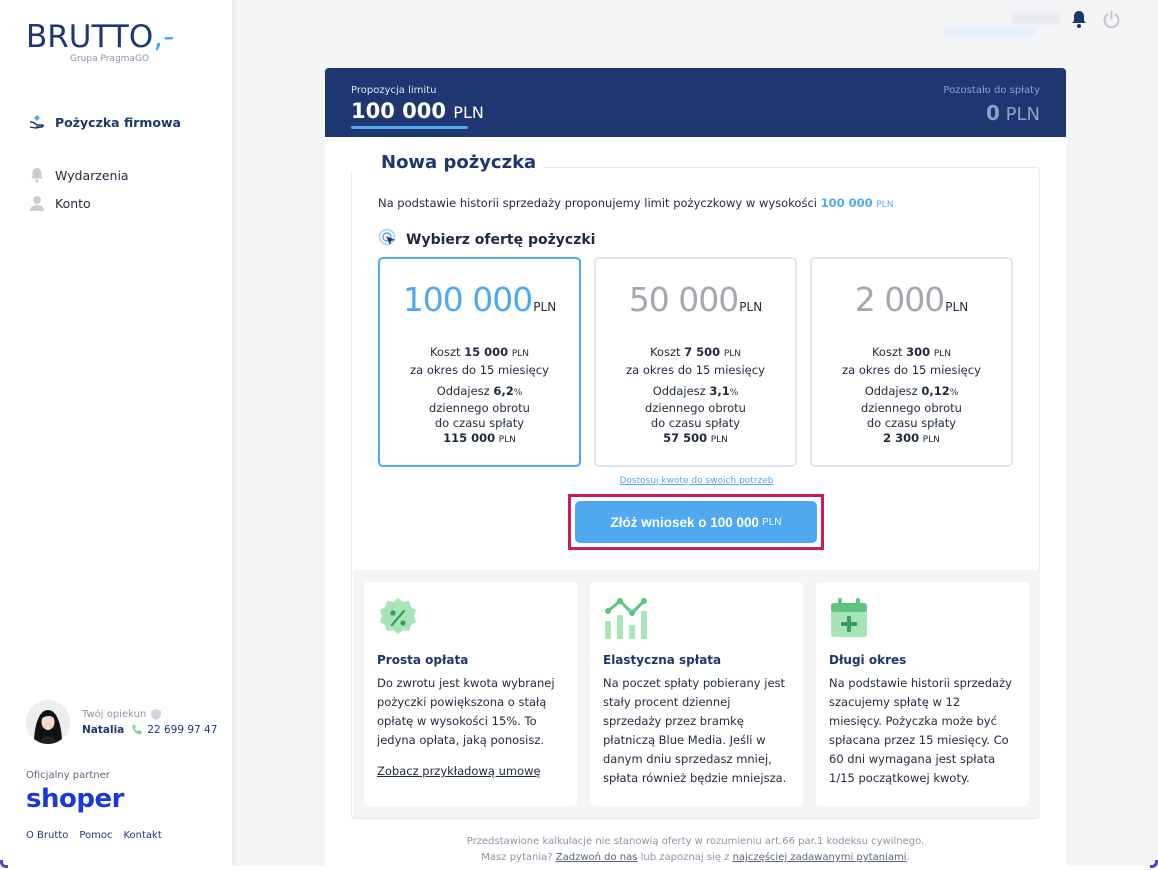 The image size is (1158, 870). Describe the element at coordinates (470, 620) in the screenshot. I see `percent-badge-icon` at that location.